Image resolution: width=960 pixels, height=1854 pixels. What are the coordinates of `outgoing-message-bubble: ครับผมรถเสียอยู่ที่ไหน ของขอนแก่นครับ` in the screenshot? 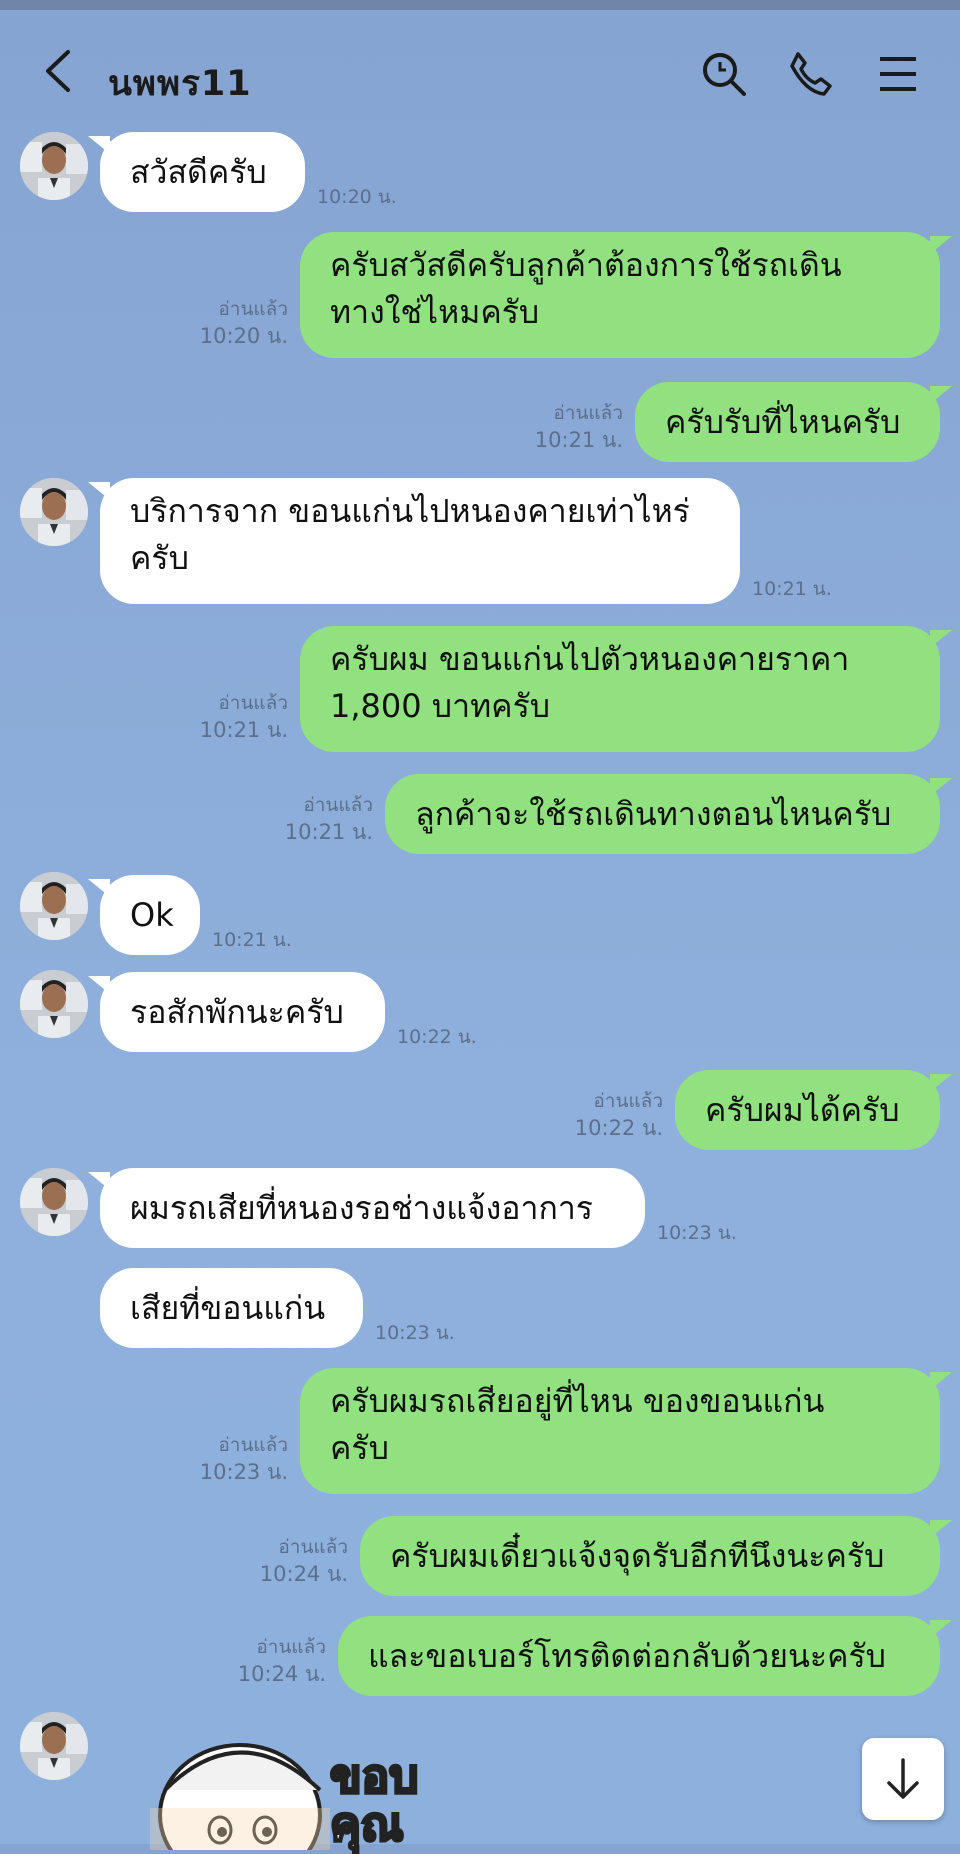 It's located at (620, 1431).